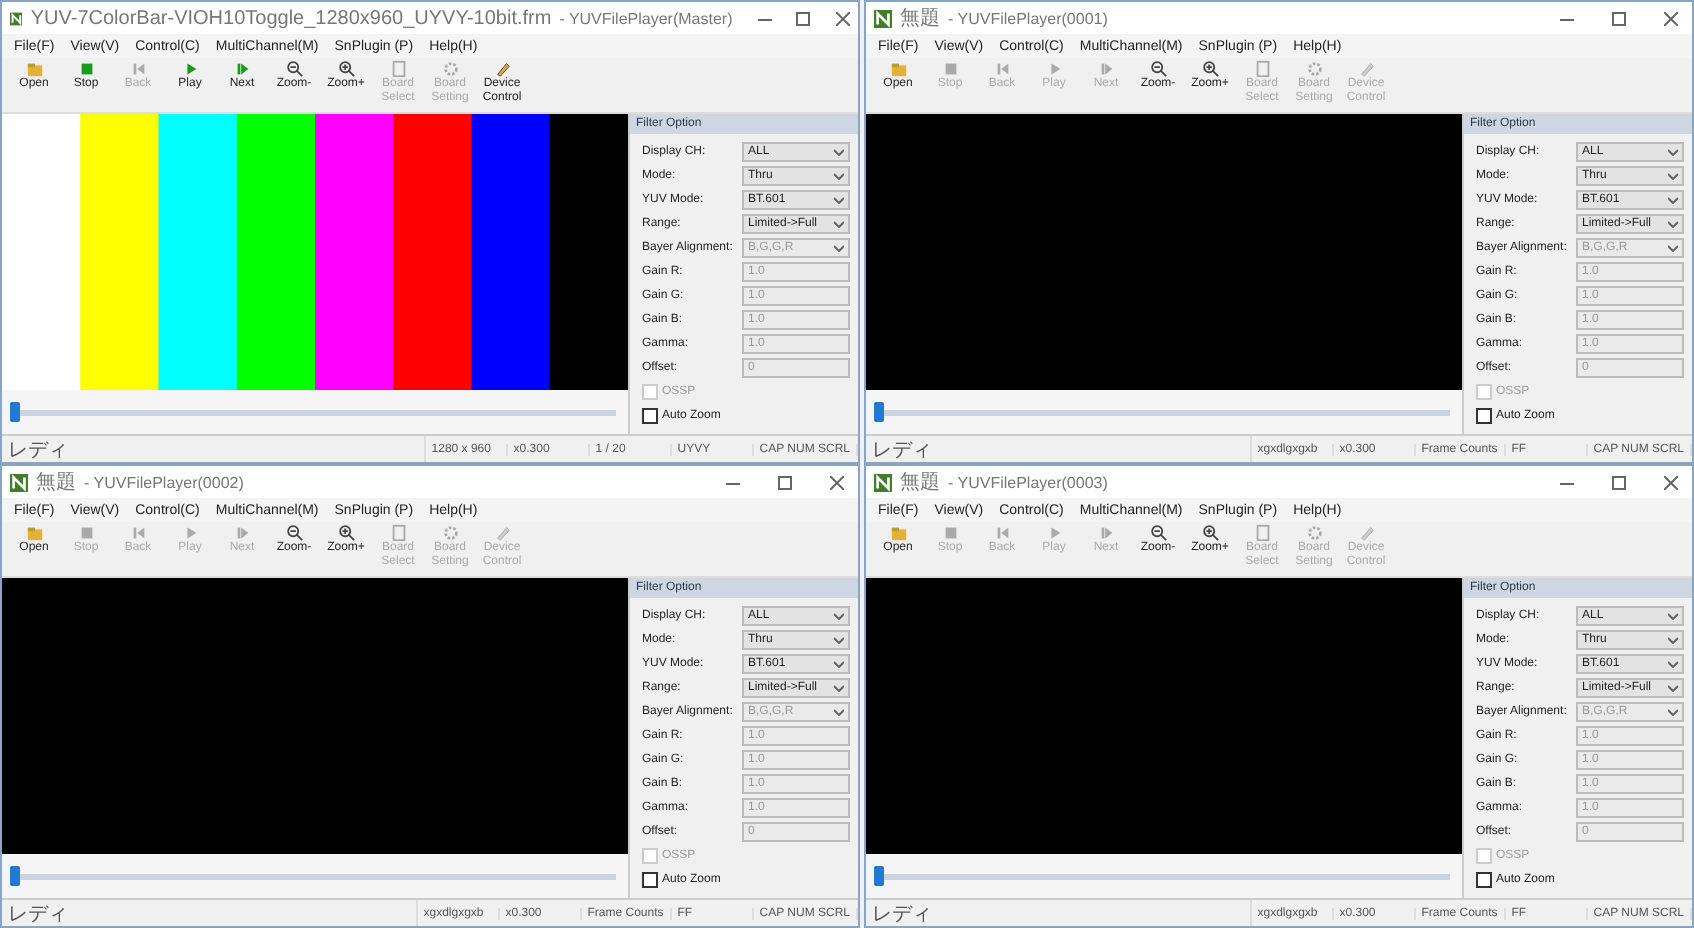 This screenshot has width=1694, height=928. What do you see at coordinates (646, 18) in the screenshot?
I see `window-title: - YUVFilePlayer(Master)` at bounding box center [646, 18].